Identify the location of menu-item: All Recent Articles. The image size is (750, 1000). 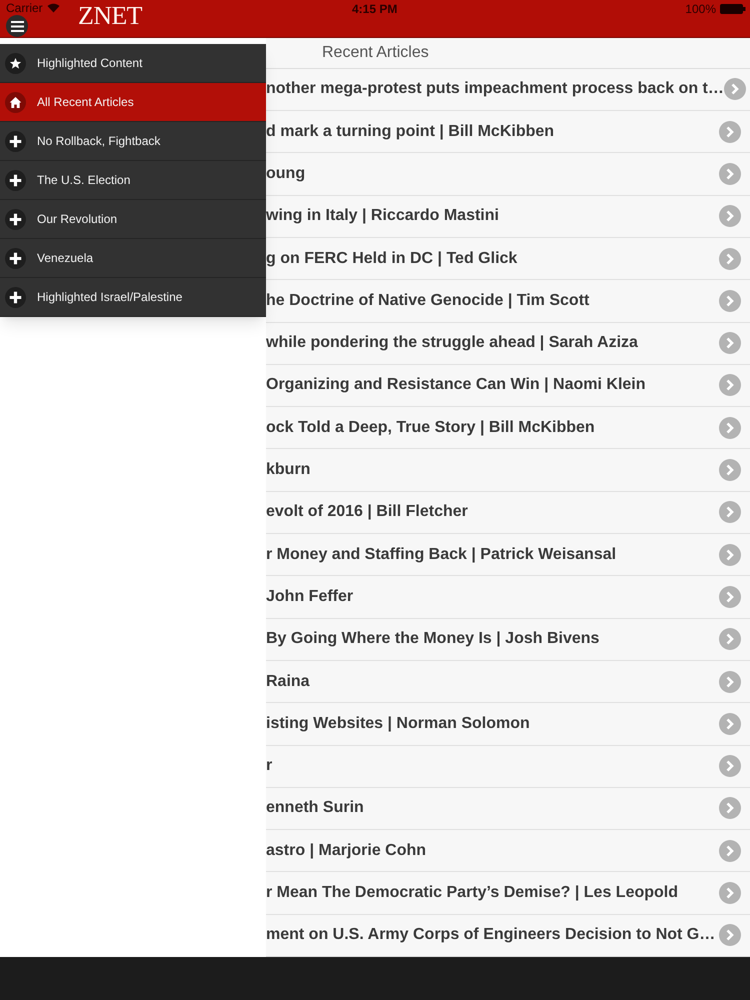
(133, 102).